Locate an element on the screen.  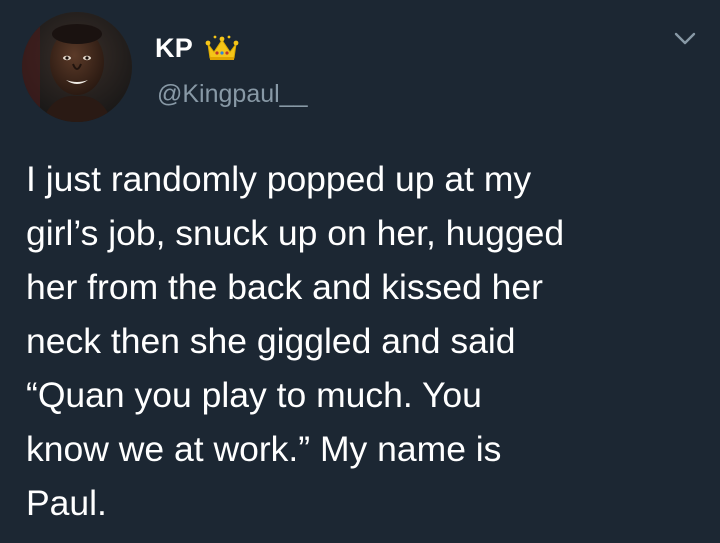
profile-photo-icon is located at coordinates (77, 67).